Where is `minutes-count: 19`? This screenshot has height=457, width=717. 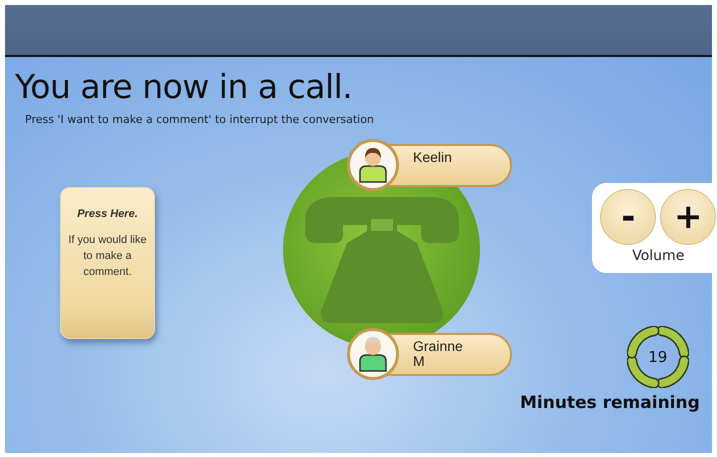
minutes-count: 19 is located at coordinates (658, 357).